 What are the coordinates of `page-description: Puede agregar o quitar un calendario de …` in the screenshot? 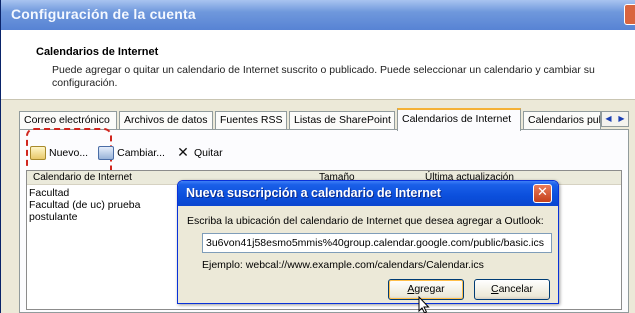 It's located at (323, 76).